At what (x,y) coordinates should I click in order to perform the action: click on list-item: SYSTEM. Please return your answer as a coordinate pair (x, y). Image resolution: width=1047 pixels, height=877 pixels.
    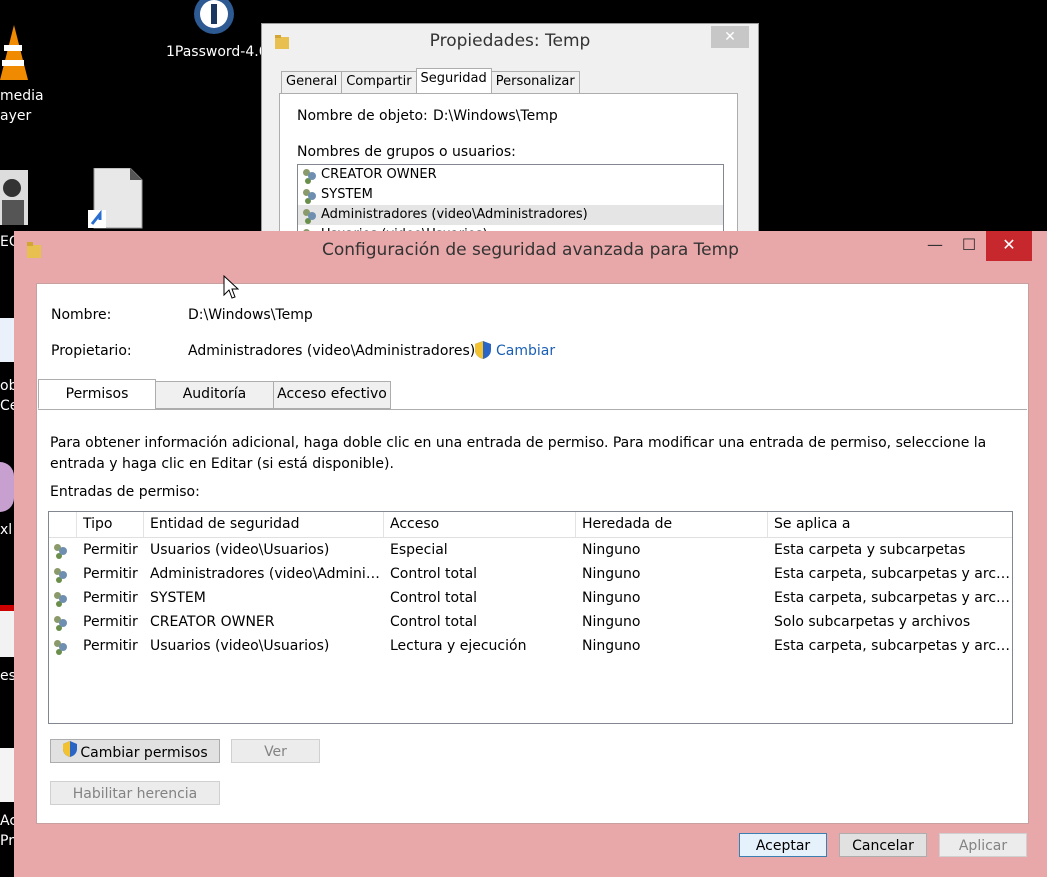
    Looking at the image, I should click on (510, 195).